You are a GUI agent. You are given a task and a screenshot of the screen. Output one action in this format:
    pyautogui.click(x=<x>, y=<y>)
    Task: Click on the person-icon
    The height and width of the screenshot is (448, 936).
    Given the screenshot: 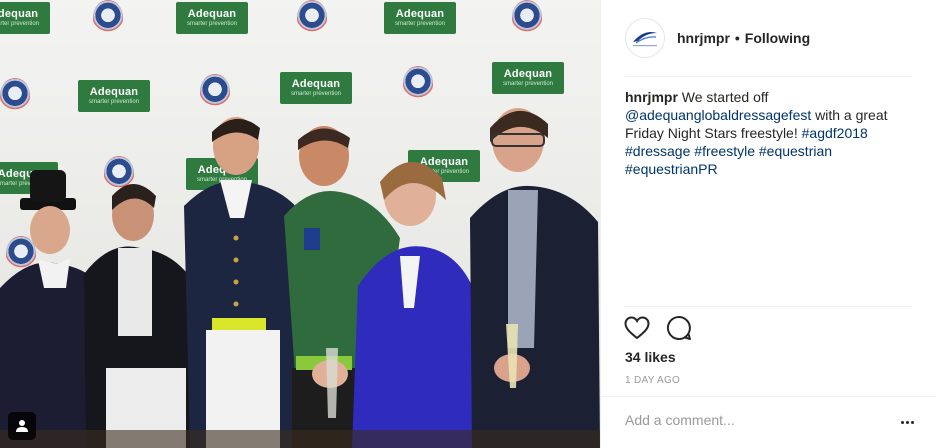 What is the action you would take?
    pyautogui.click(x=22, y=426)
    